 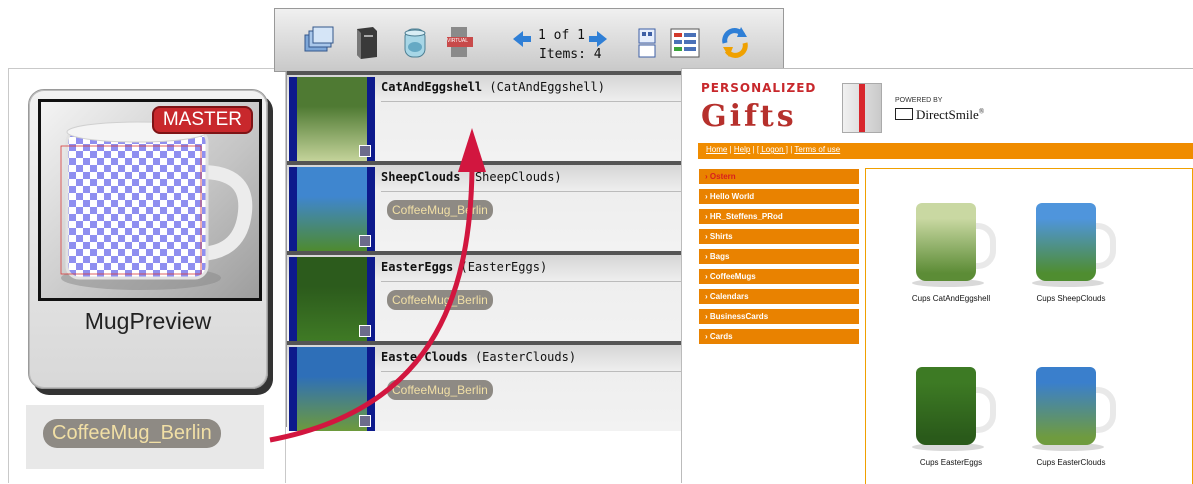 What do you see at coordinates (372, 306) in the screenshot?
I see `drag-arrow` at bounding box center [372, 306].